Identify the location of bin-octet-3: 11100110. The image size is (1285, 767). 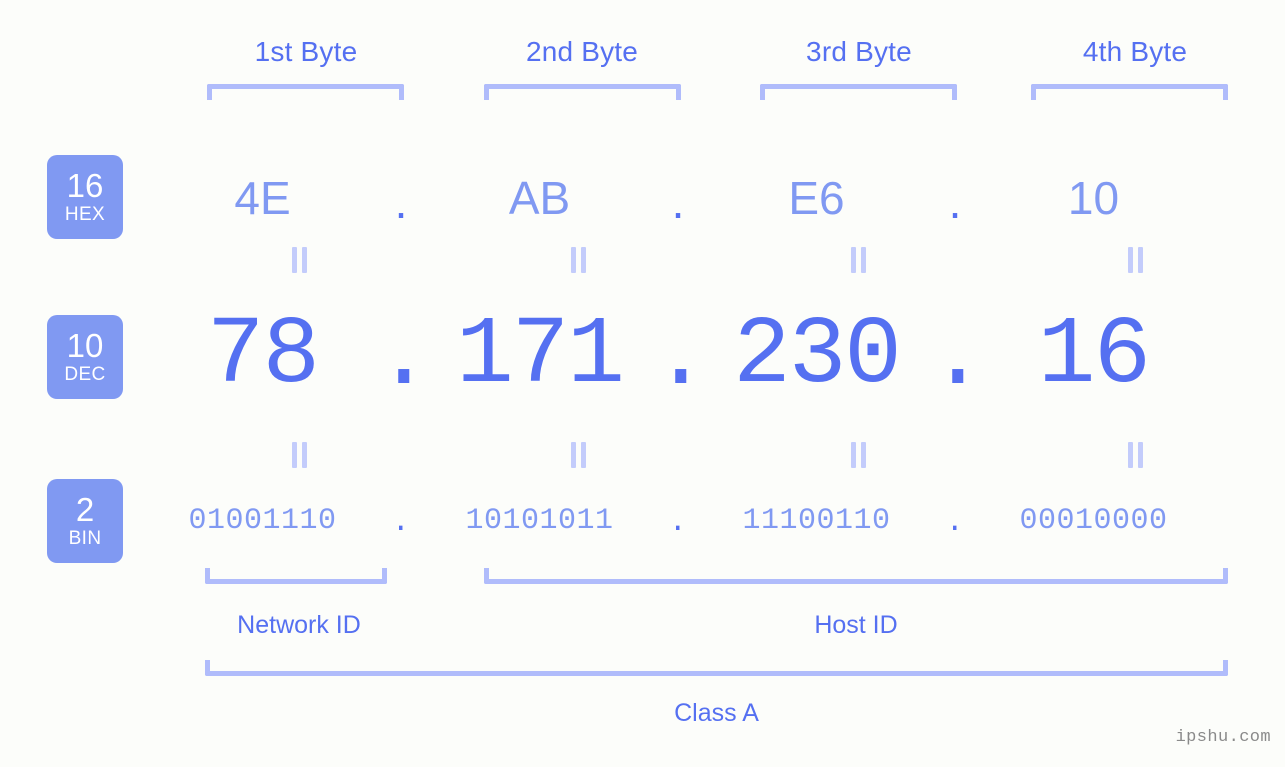
(816, 521).